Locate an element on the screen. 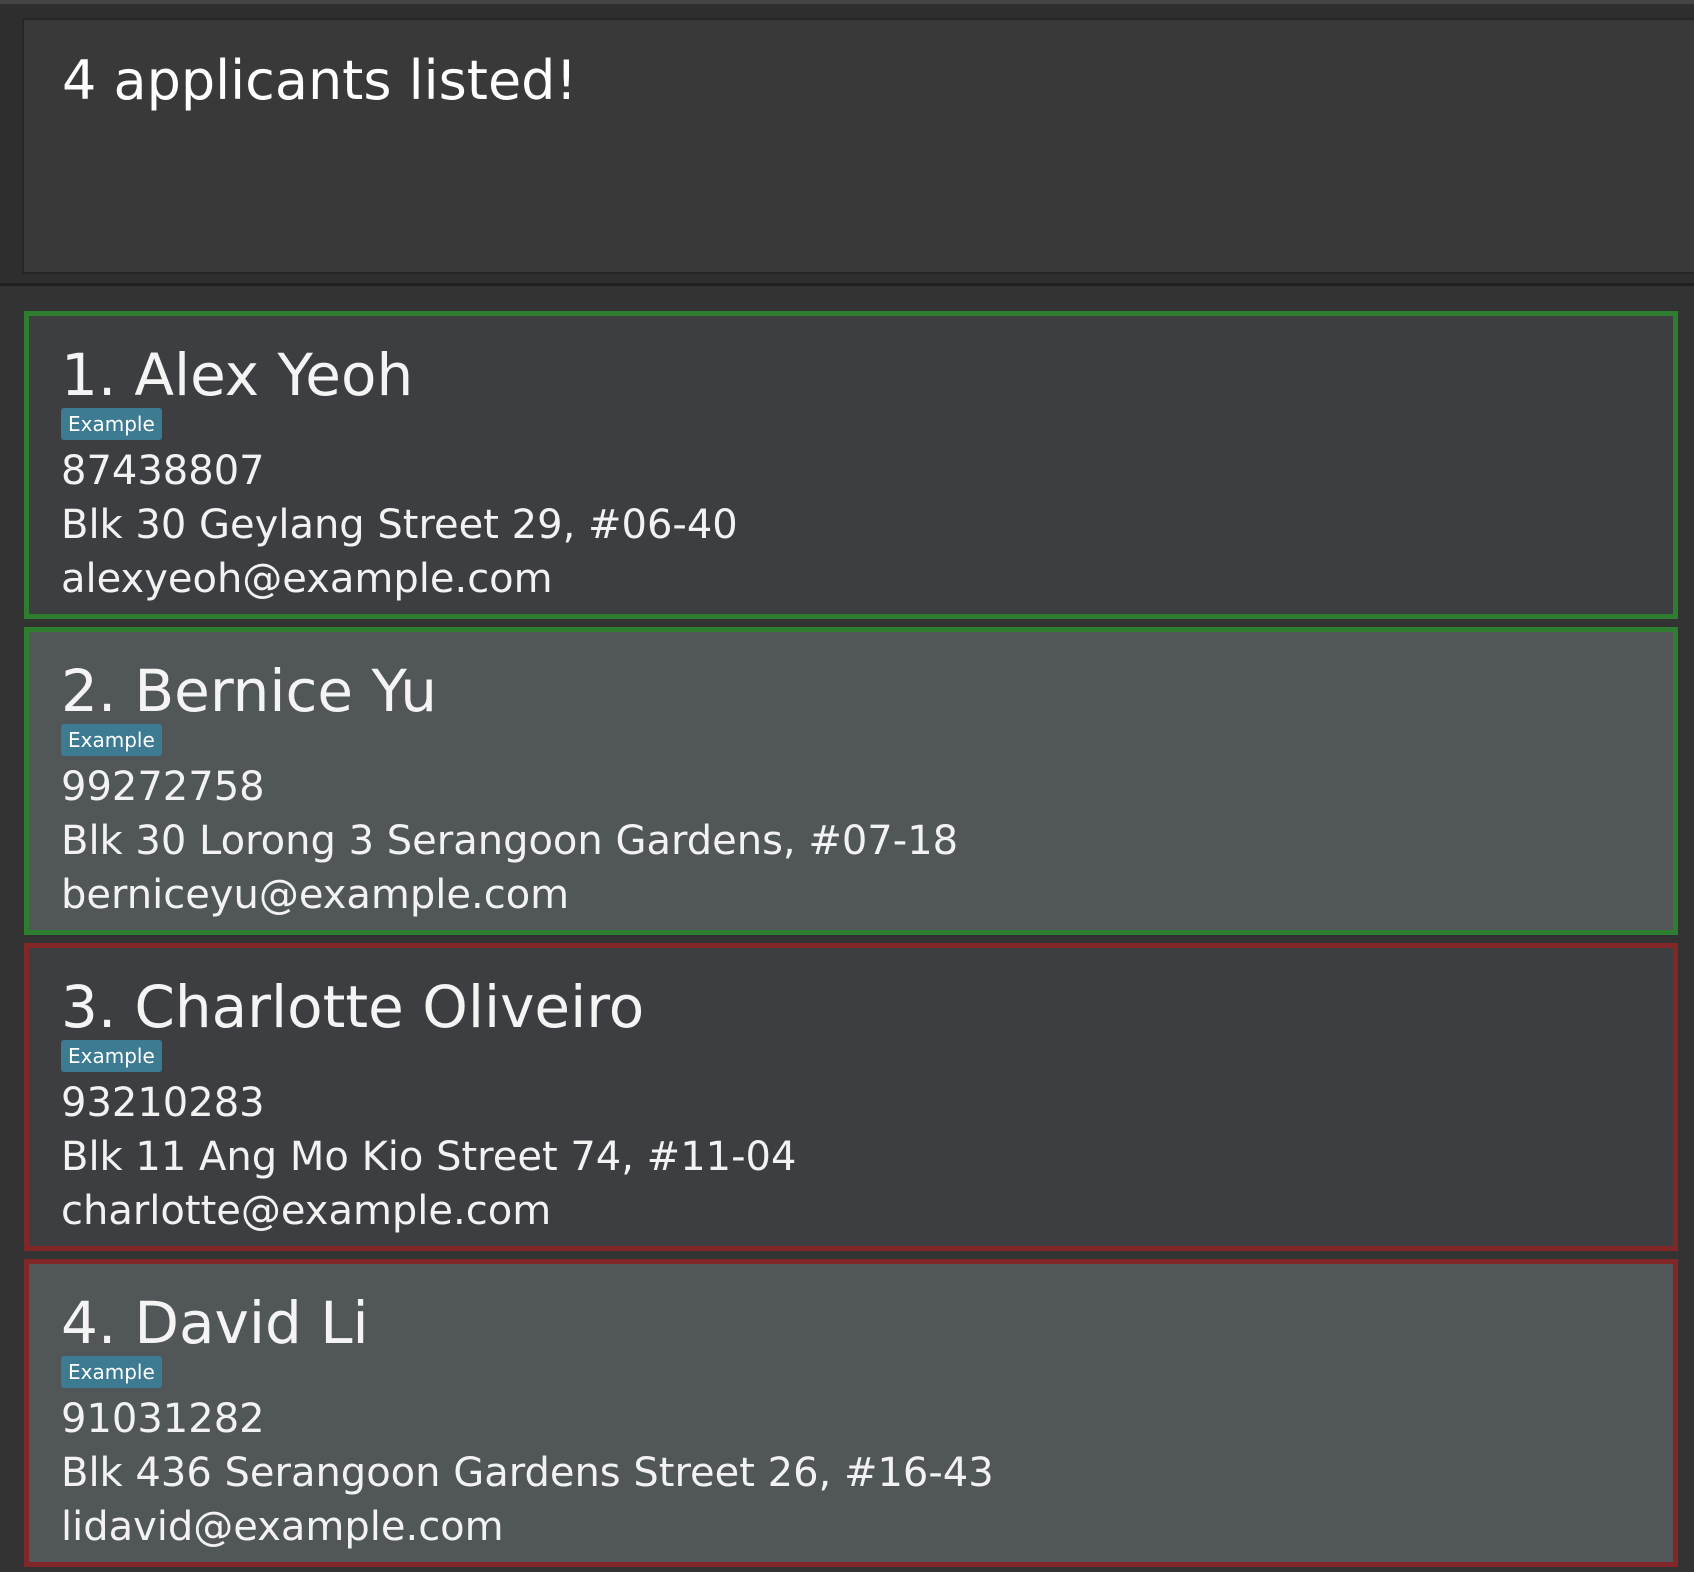 This screenshot has height=1572, width=1694. applicant-header: 3. Charlotte Oliveiro is located at coordinates (352, 1007).